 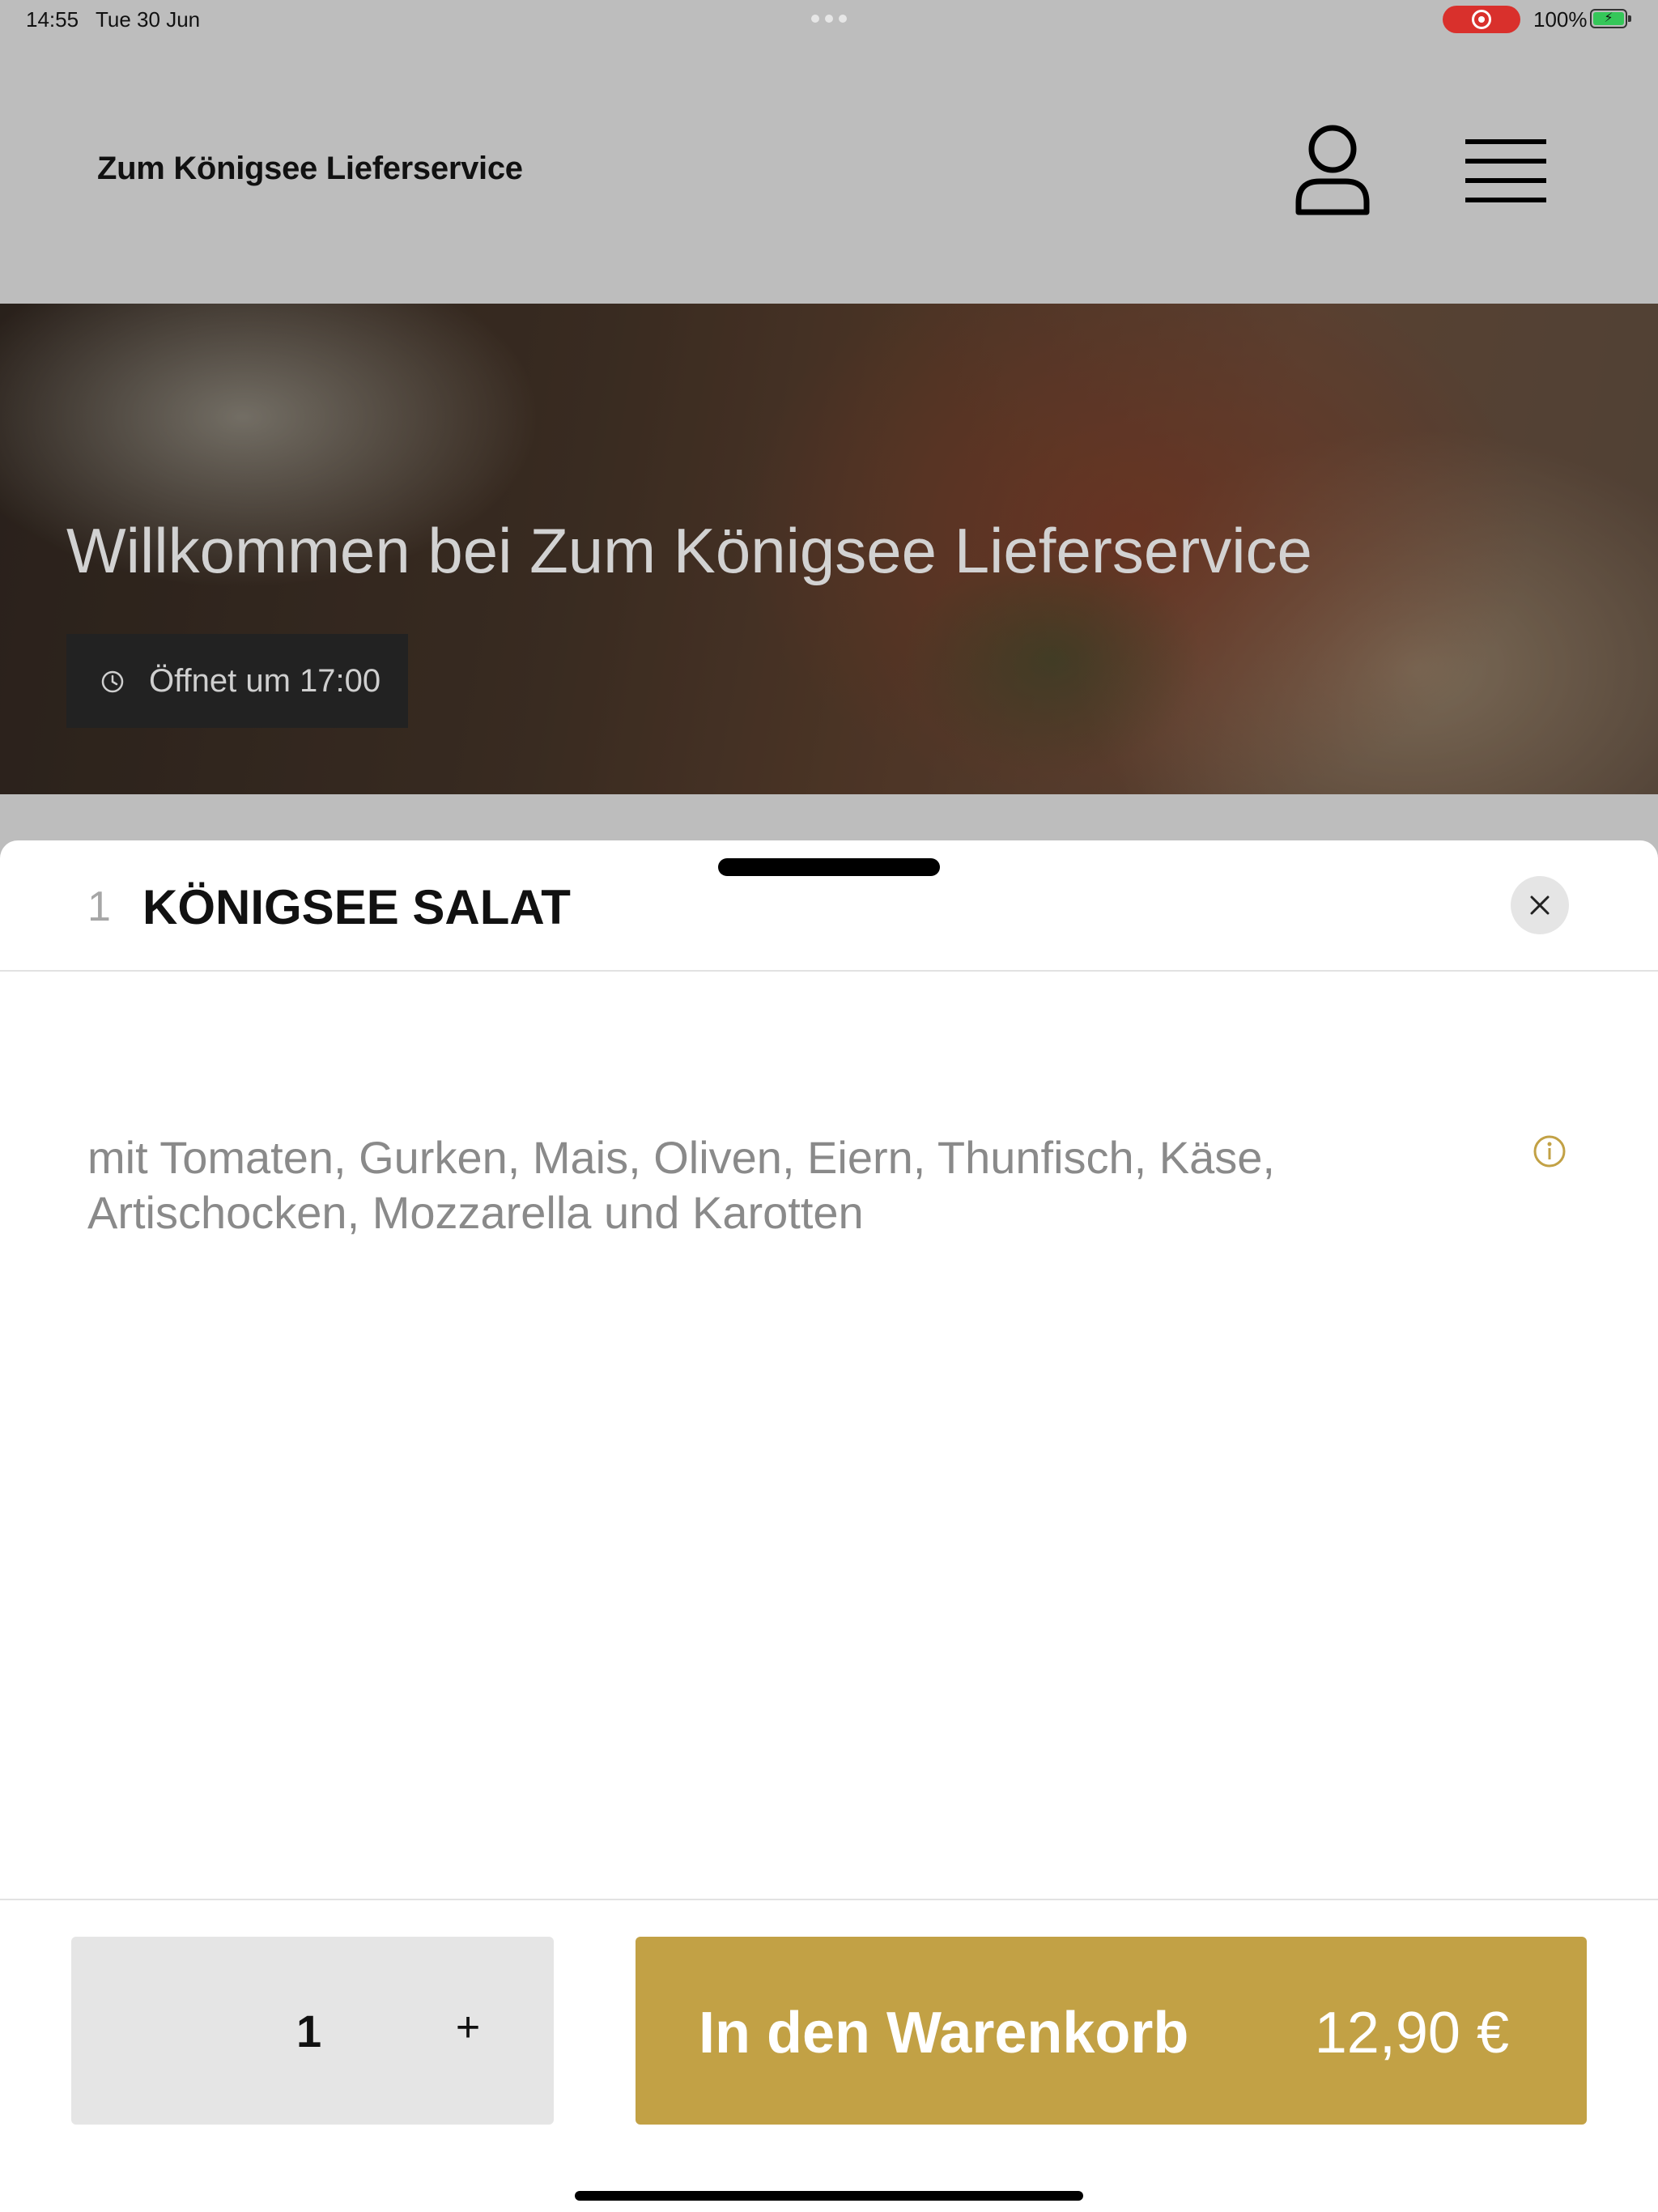 What do you see at coordinates (829, 2196) in the screenshot?
I see `home-indicator` at bounding box center [829, 2196].